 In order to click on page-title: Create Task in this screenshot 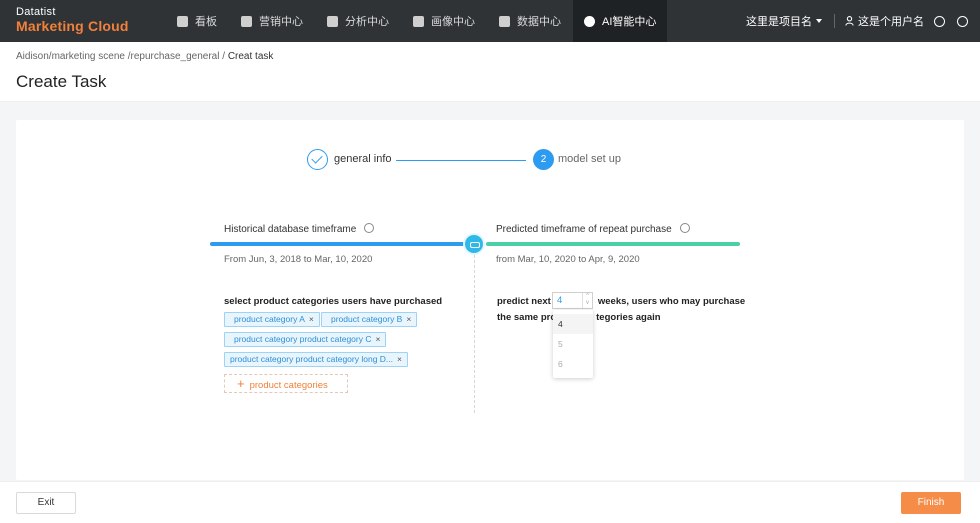, I will do `click(61, 81)`.